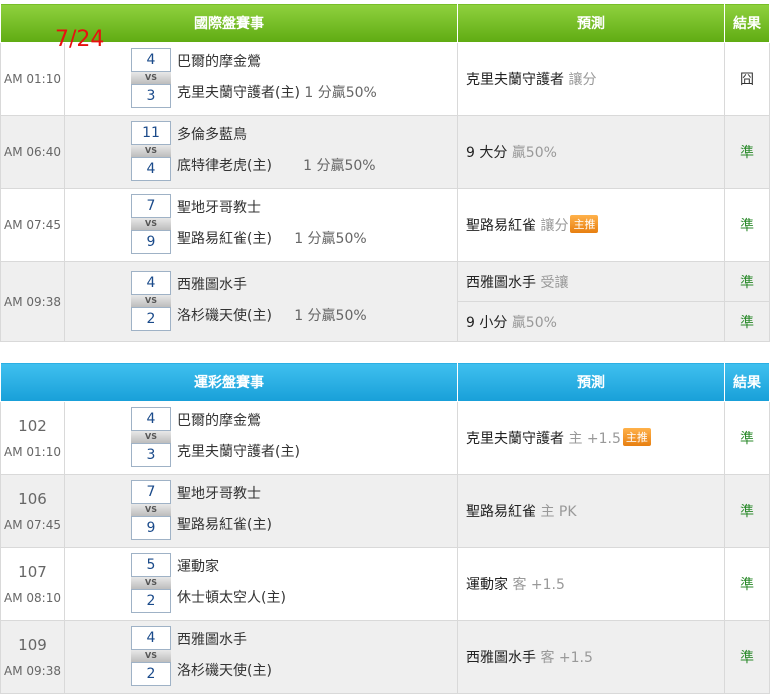  I want to click on score-box: 5 VS 2, so click(151, 584).